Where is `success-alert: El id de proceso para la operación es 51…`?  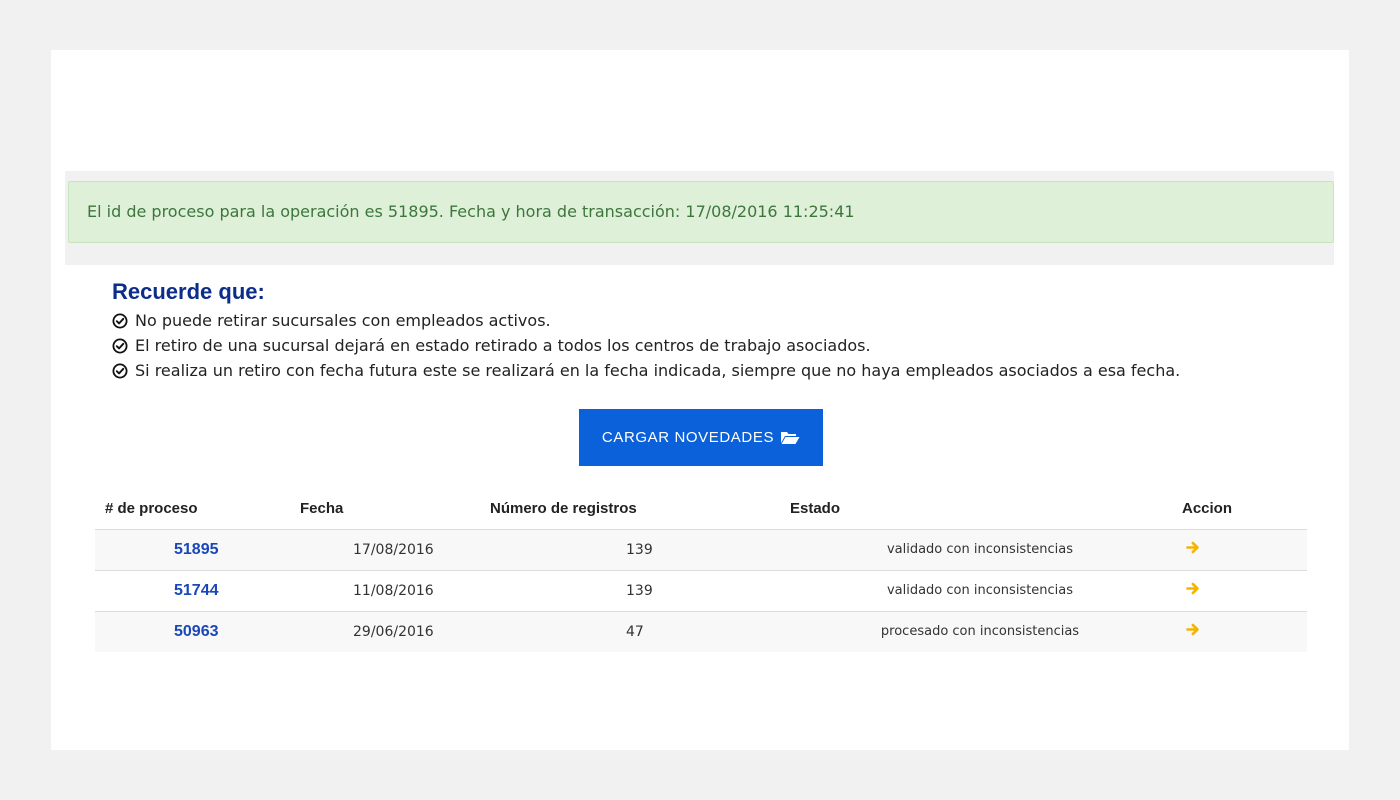
success-alert: El id de proceso para la operación es 51… is located at coordinates (701, 212).